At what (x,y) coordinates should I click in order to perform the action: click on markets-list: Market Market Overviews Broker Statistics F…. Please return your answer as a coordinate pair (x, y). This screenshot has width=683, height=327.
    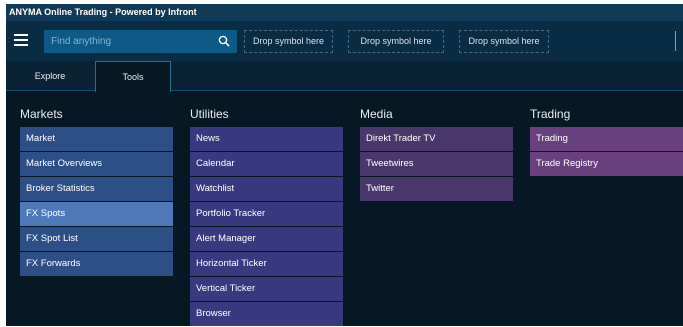
    Looking at the image, I should click on (96, 201).